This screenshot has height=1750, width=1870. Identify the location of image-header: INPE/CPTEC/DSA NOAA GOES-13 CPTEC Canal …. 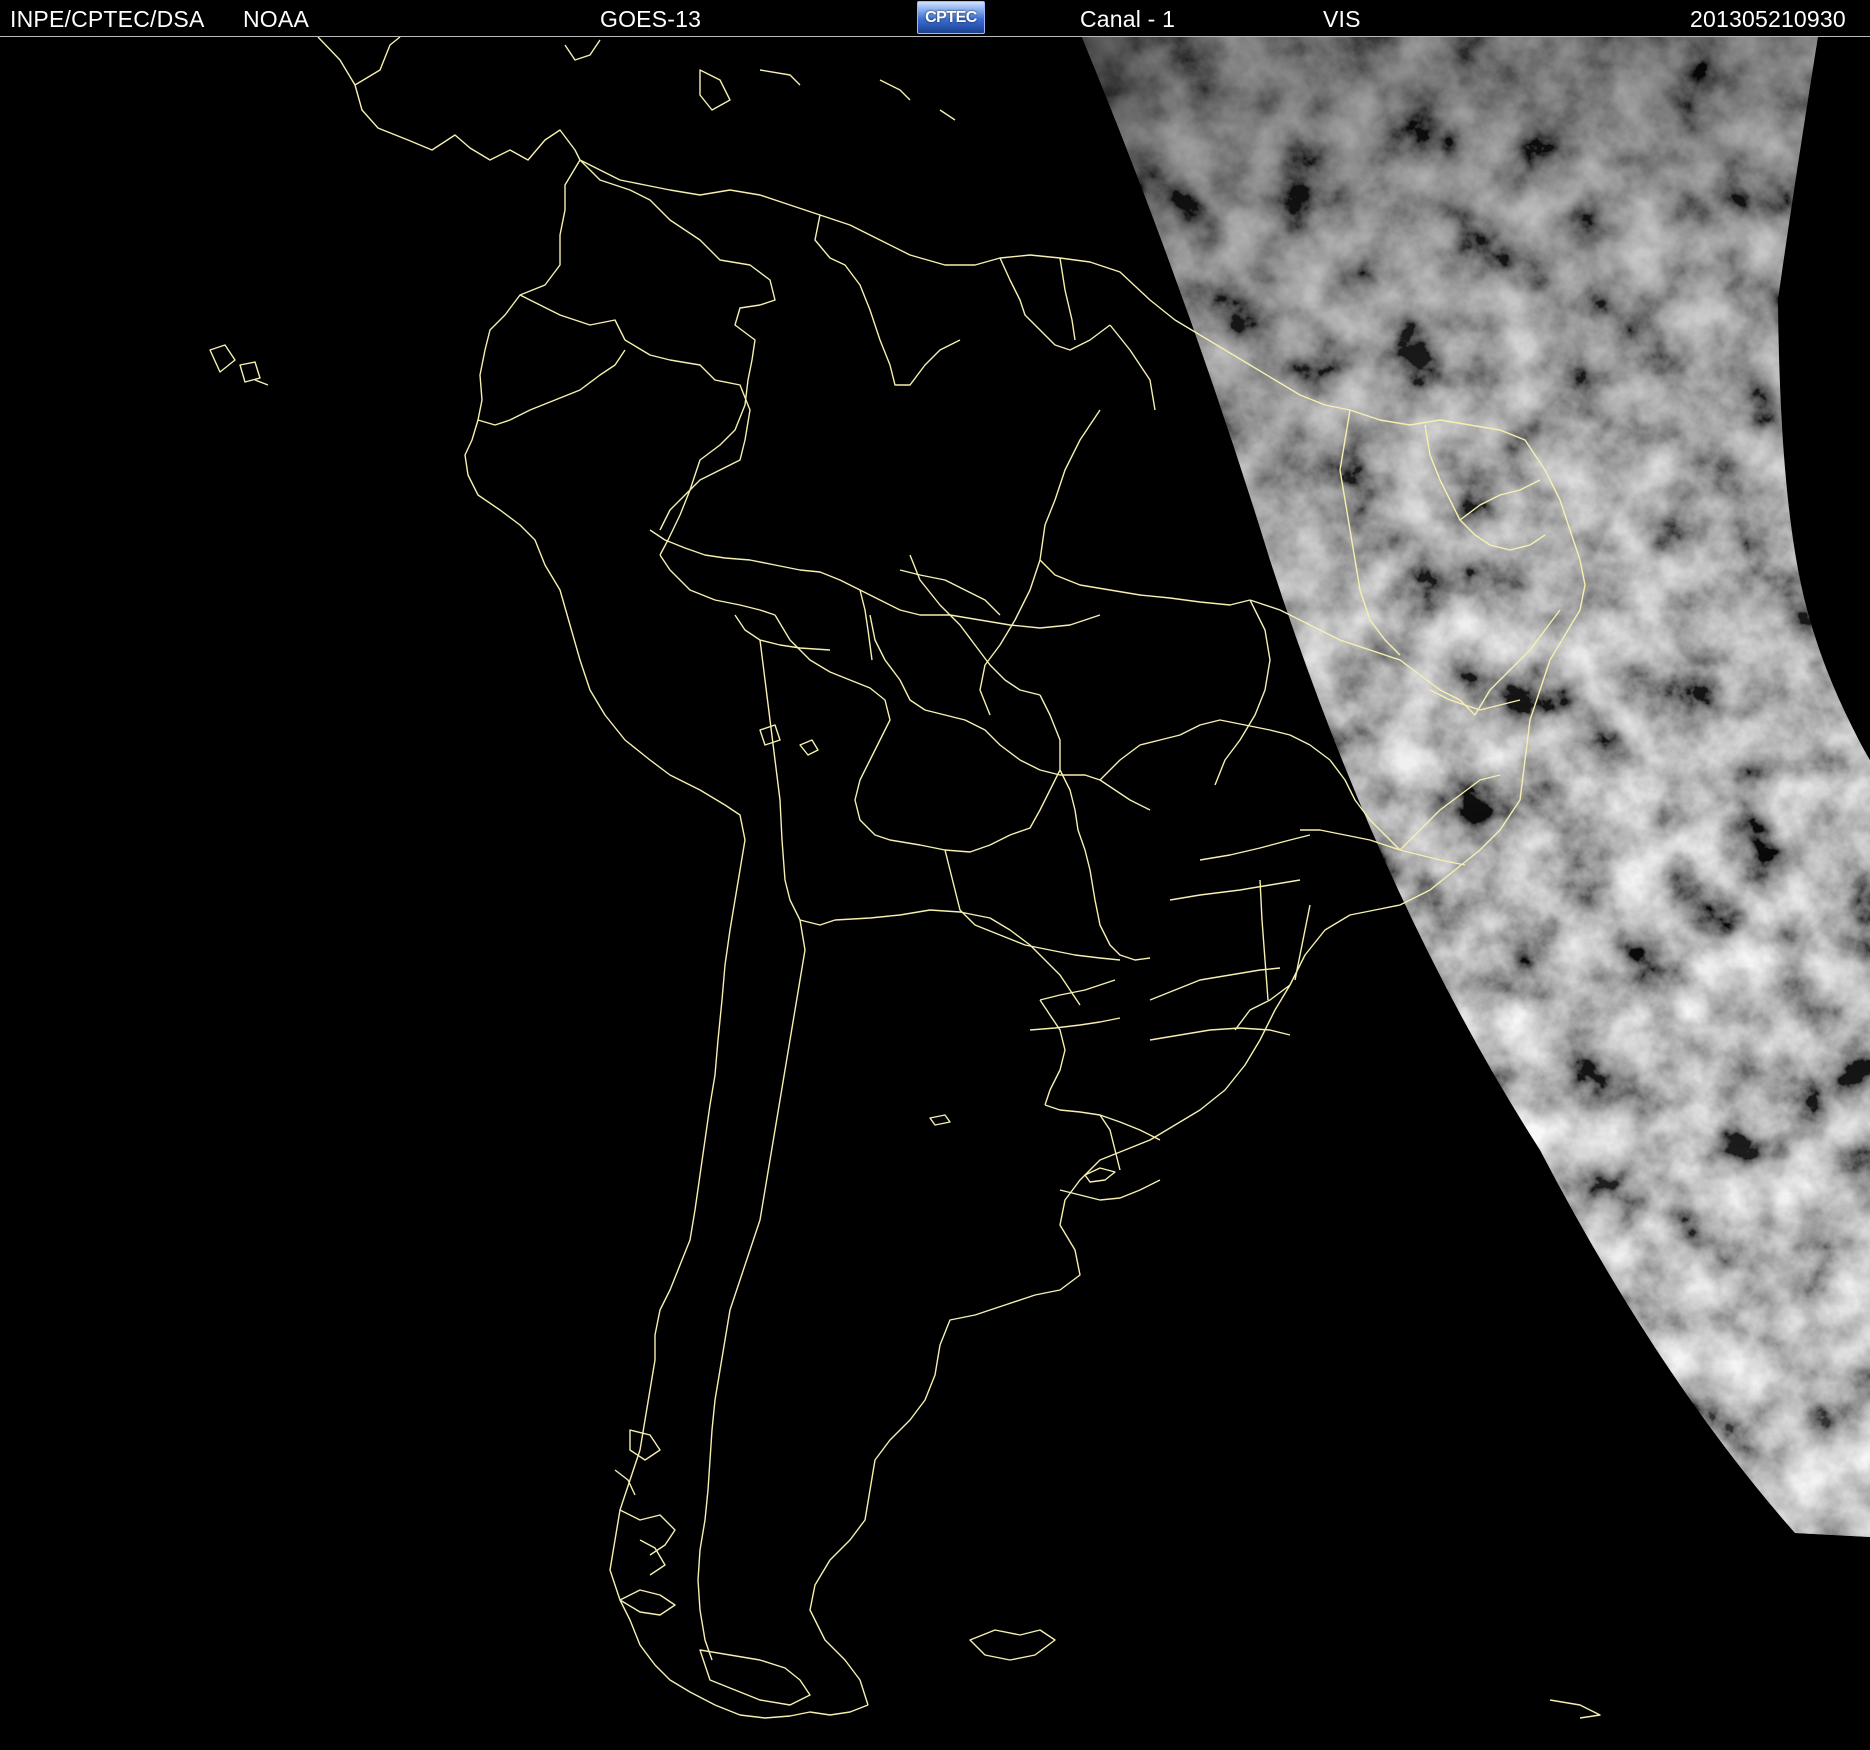
(935, 18).